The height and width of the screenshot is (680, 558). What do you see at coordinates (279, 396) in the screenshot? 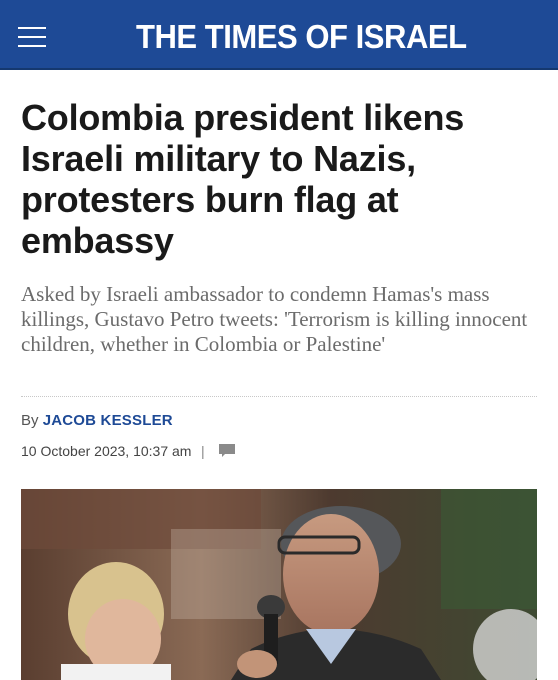
I see `byline-divider` at bounding box center [279, 396].